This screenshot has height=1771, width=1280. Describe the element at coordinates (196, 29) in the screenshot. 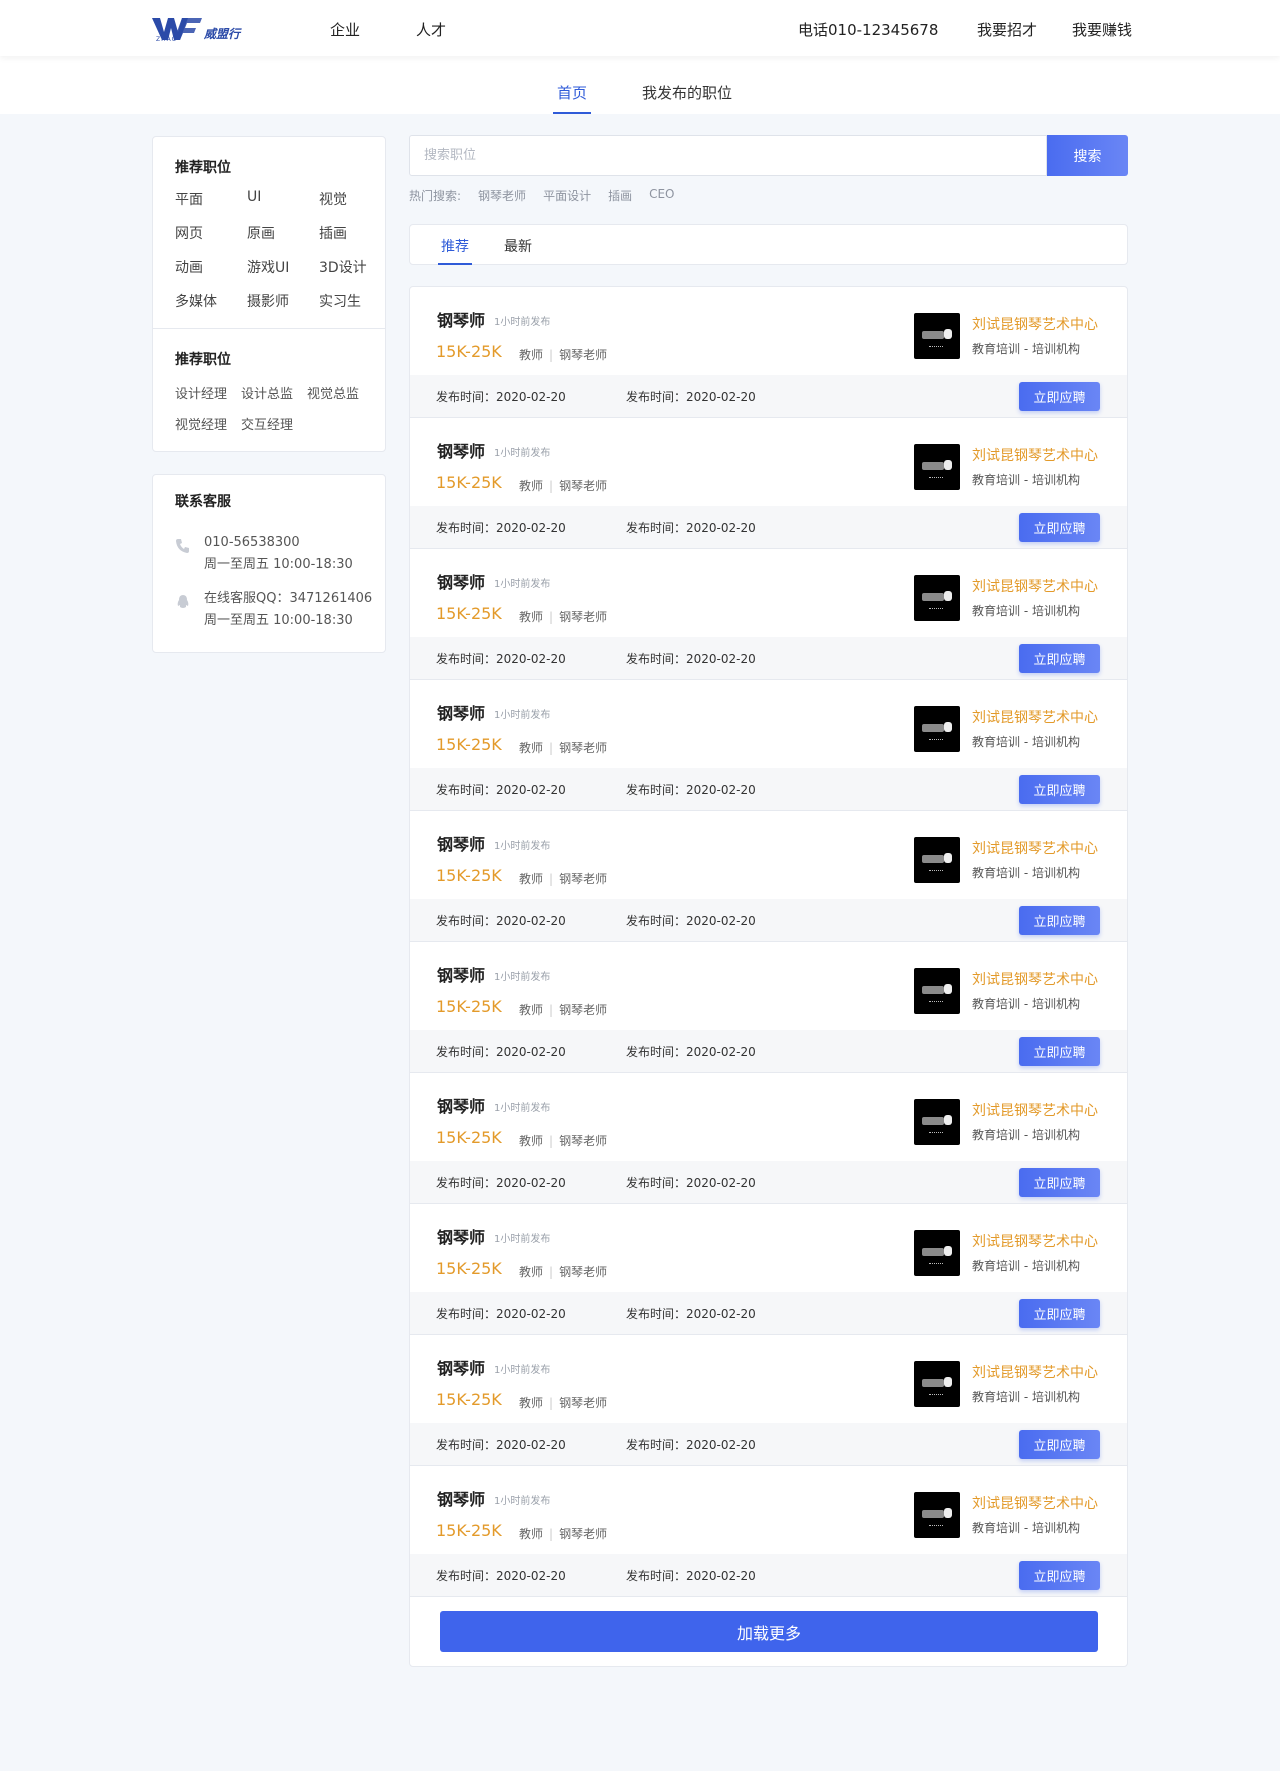

I see `logo: 威盟行 ZHAO` at that location.